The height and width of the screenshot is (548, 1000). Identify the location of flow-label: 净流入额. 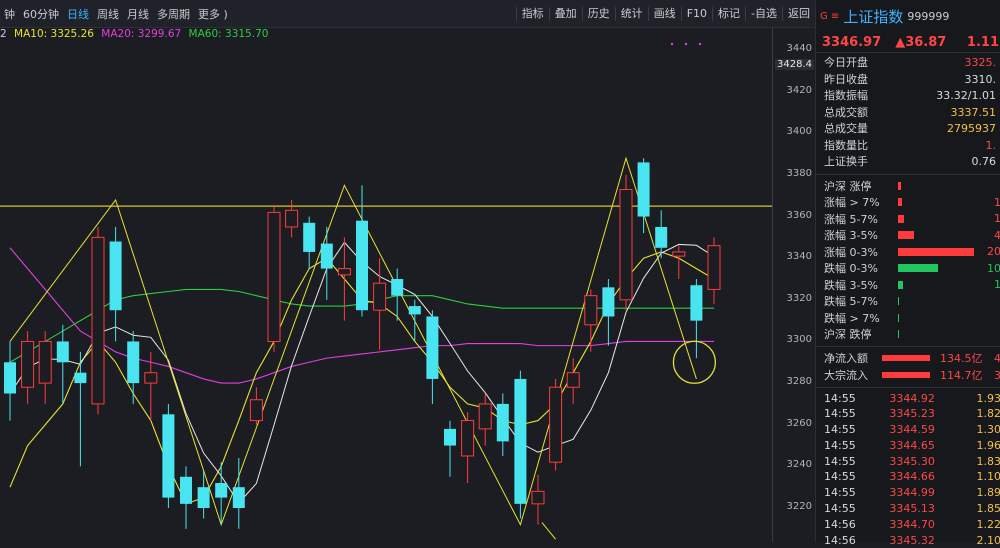
(853, 358).